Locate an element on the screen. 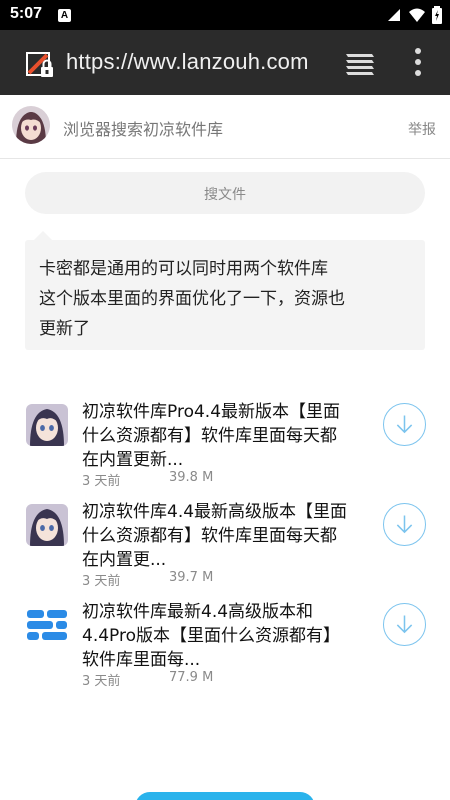  search-files-button: 搜文件 is located at coordinates (225, 193).